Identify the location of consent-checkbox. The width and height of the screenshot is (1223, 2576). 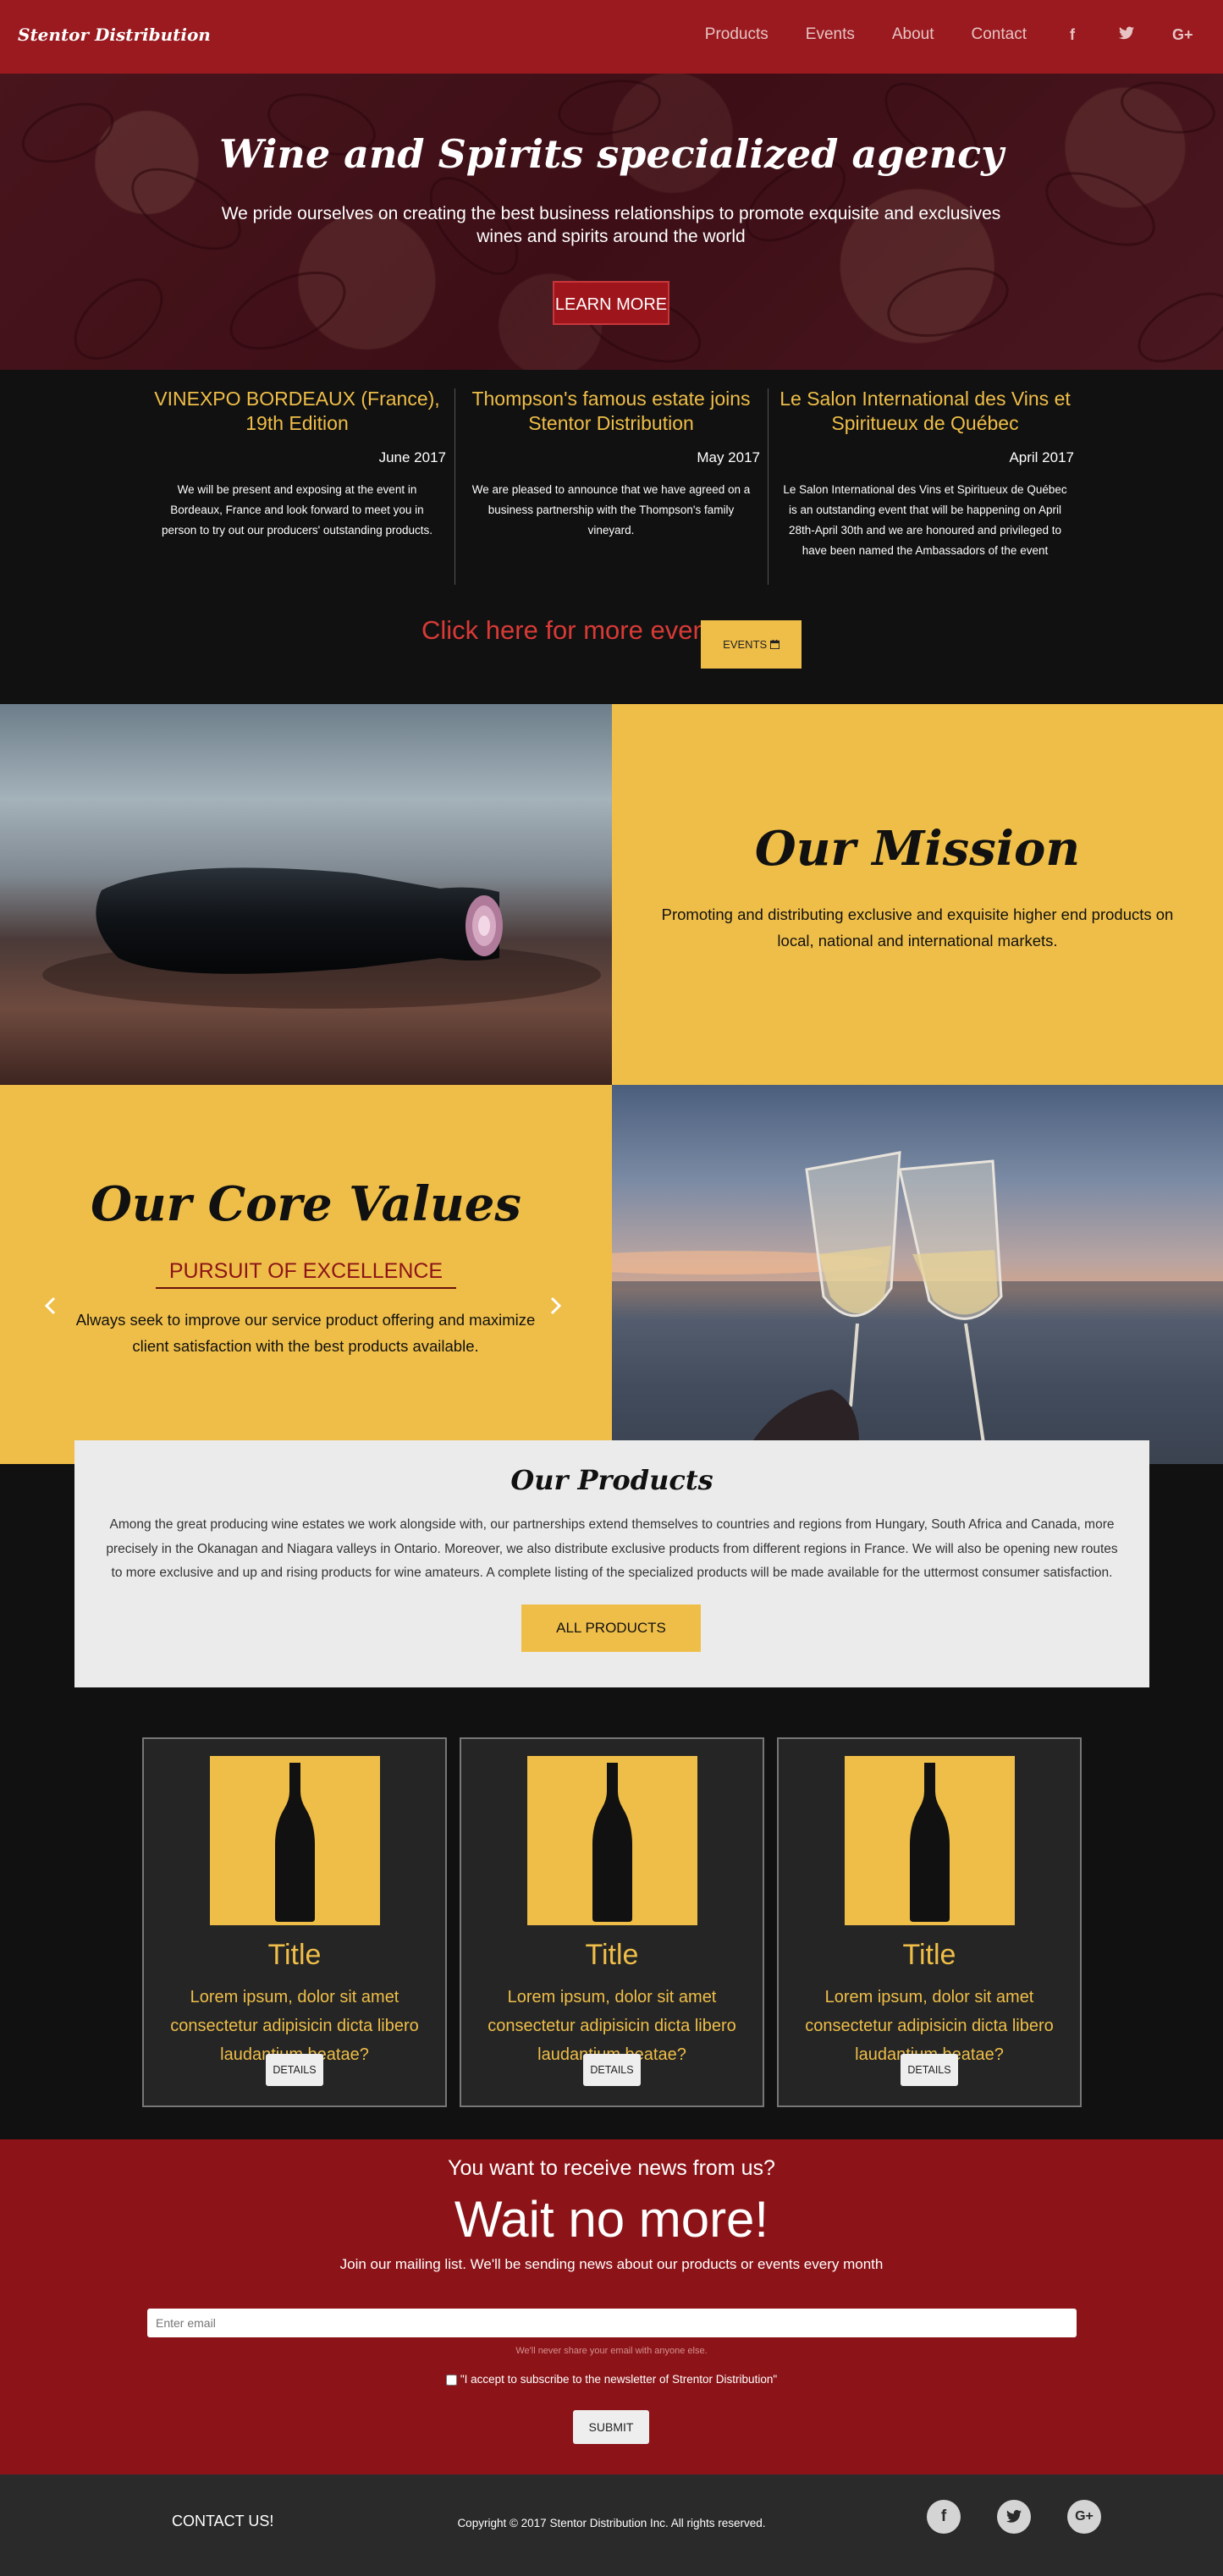
(451, 2380).